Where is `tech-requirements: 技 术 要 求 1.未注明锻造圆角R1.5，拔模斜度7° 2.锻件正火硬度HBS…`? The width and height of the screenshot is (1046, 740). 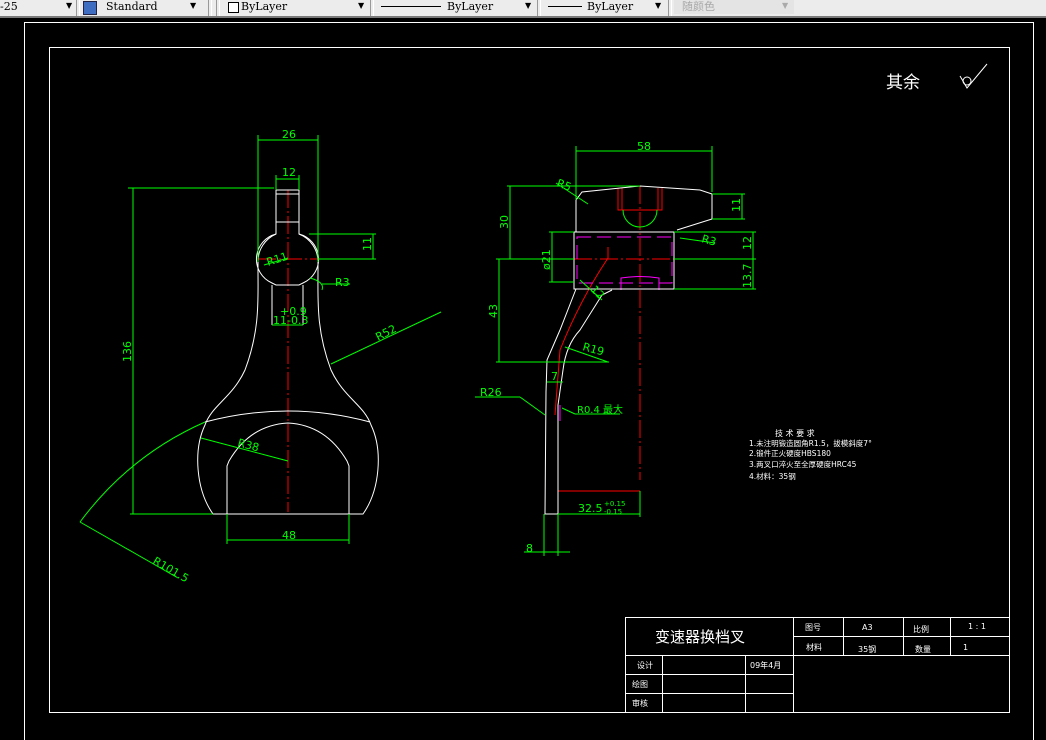
tech-requirements: 技 术 要 求 1.未注明锻造圆角R1.5，拔模斜度7° 2.锻件正火硬度HBS… is located at coordinates (810, 454).